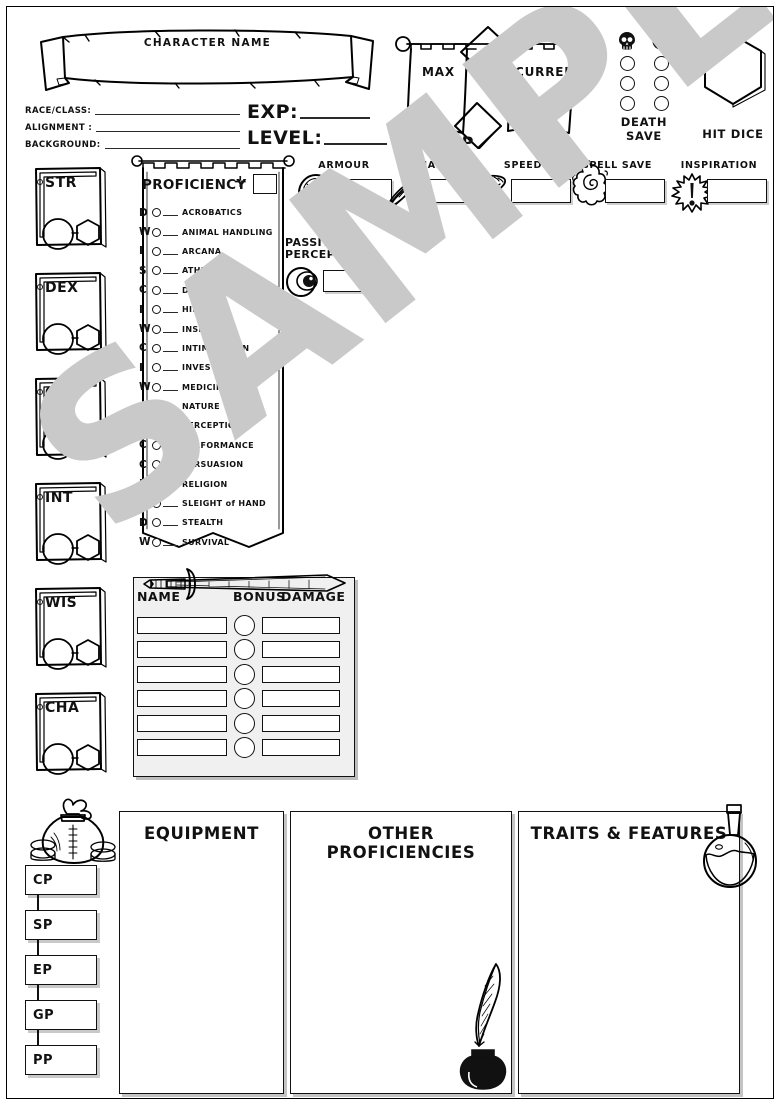 This screenshot has height=1105, width=780. What do you see at coordinates (265, 184) in the screenshot?
I see `proficiency-bonus-input` at bounding box center [265, 184].